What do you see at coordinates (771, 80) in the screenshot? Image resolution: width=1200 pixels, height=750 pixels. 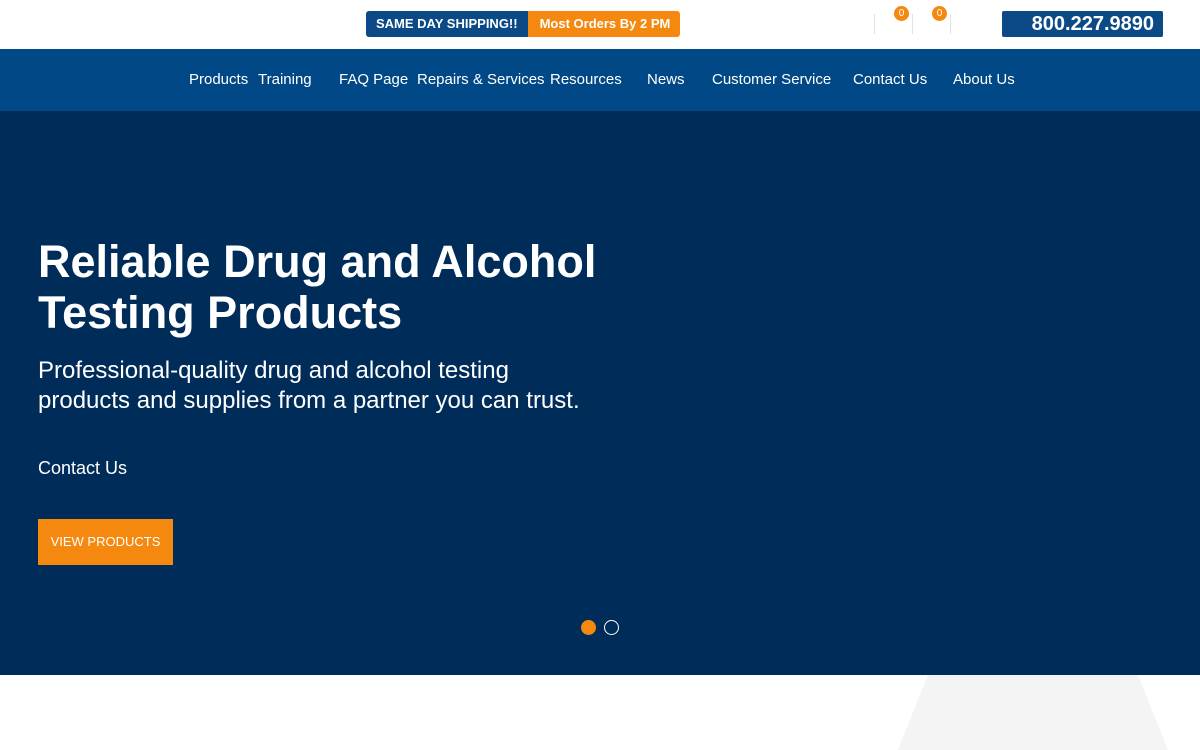 I see `nav-item-customer-service: Customer Service` at bounding box center [771, 80].